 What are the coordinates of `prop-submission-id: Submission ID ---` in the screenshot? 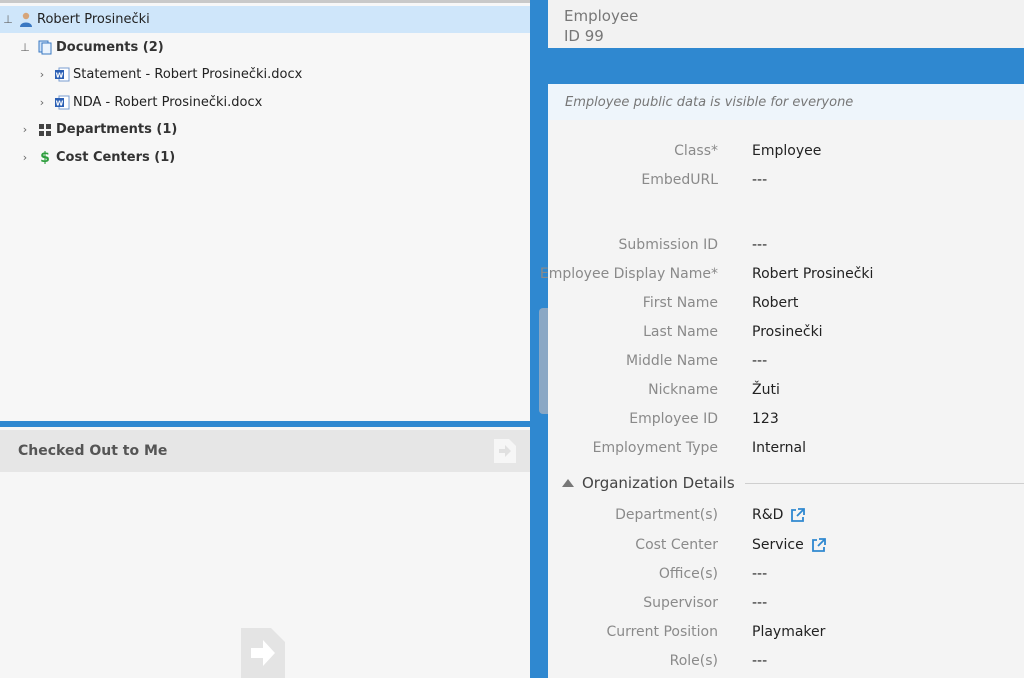 It's located at (786, 248).